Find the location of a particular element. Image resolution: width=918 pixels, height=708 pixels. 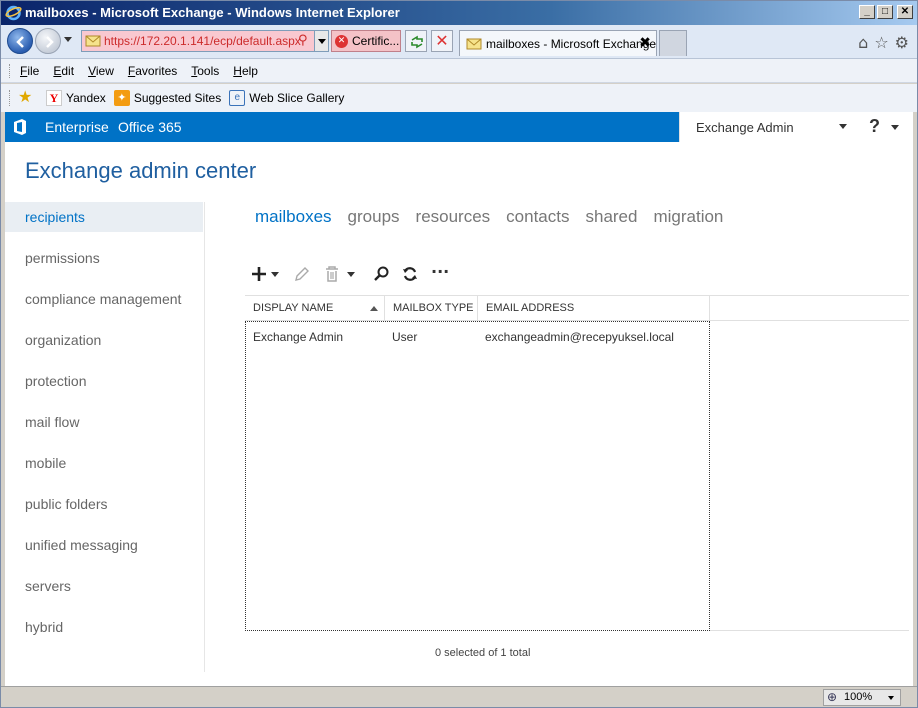

menu-favorites: Favorites is located at coordinates (152, 71).